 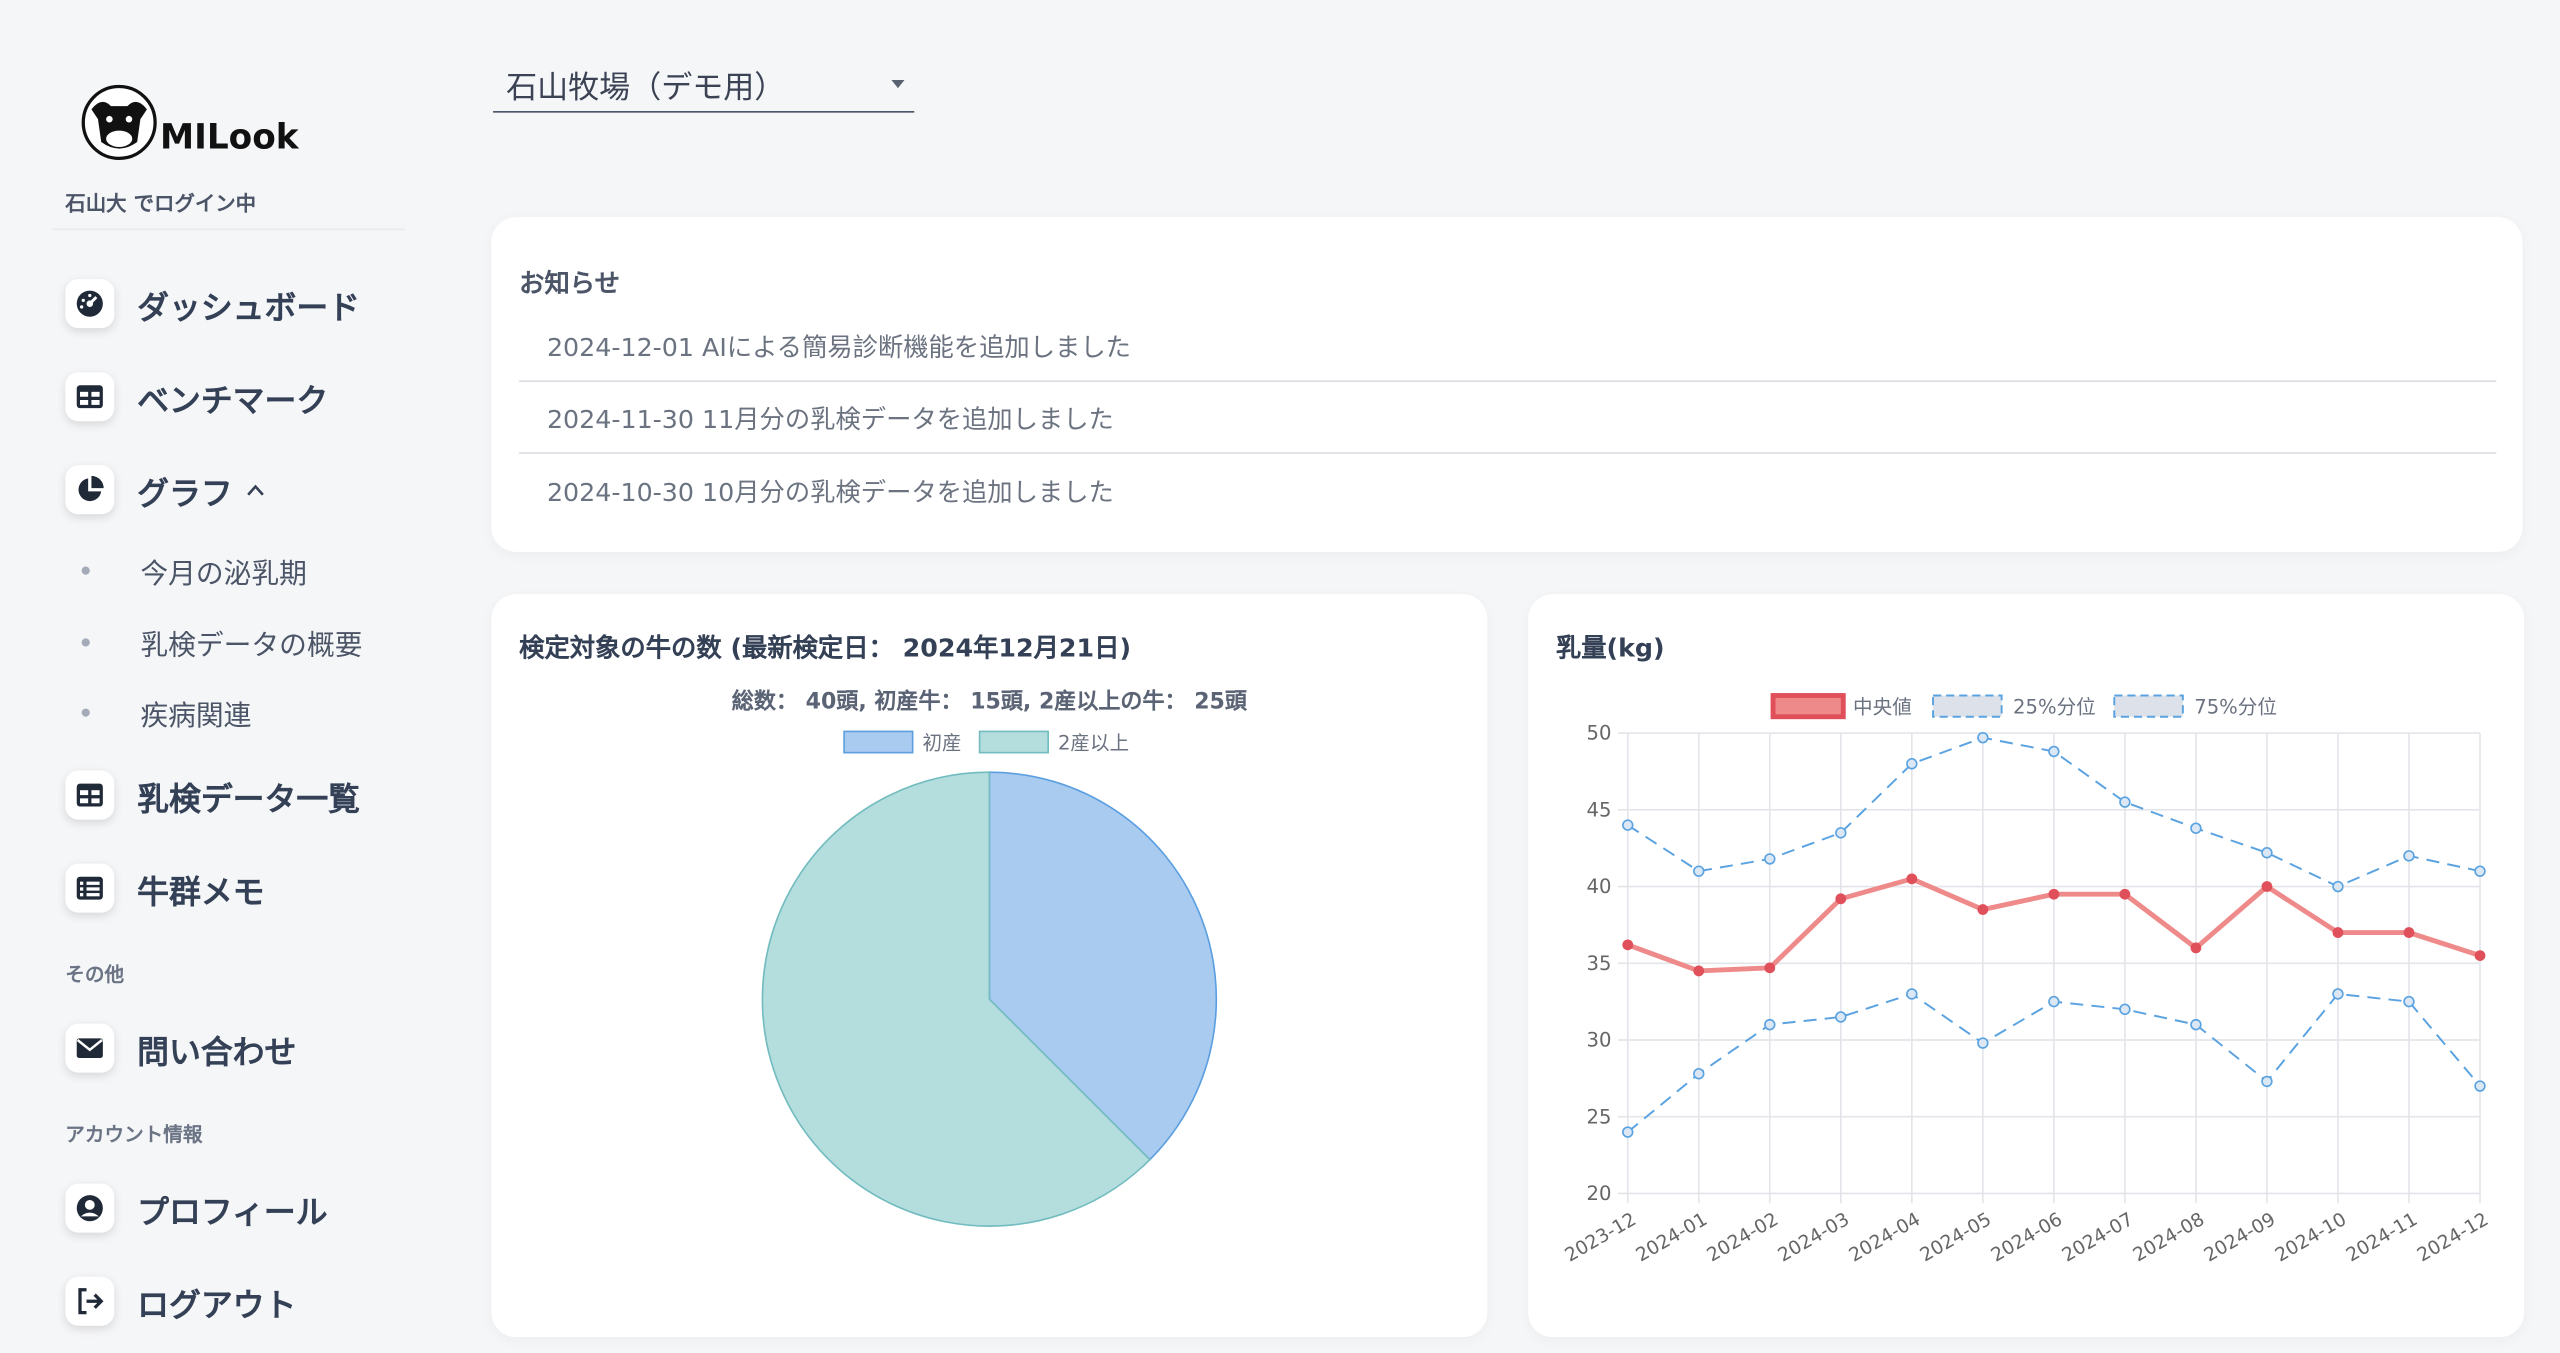 I want to click on nav-contact: 問い合わせ, so click(x=180, y=1048).